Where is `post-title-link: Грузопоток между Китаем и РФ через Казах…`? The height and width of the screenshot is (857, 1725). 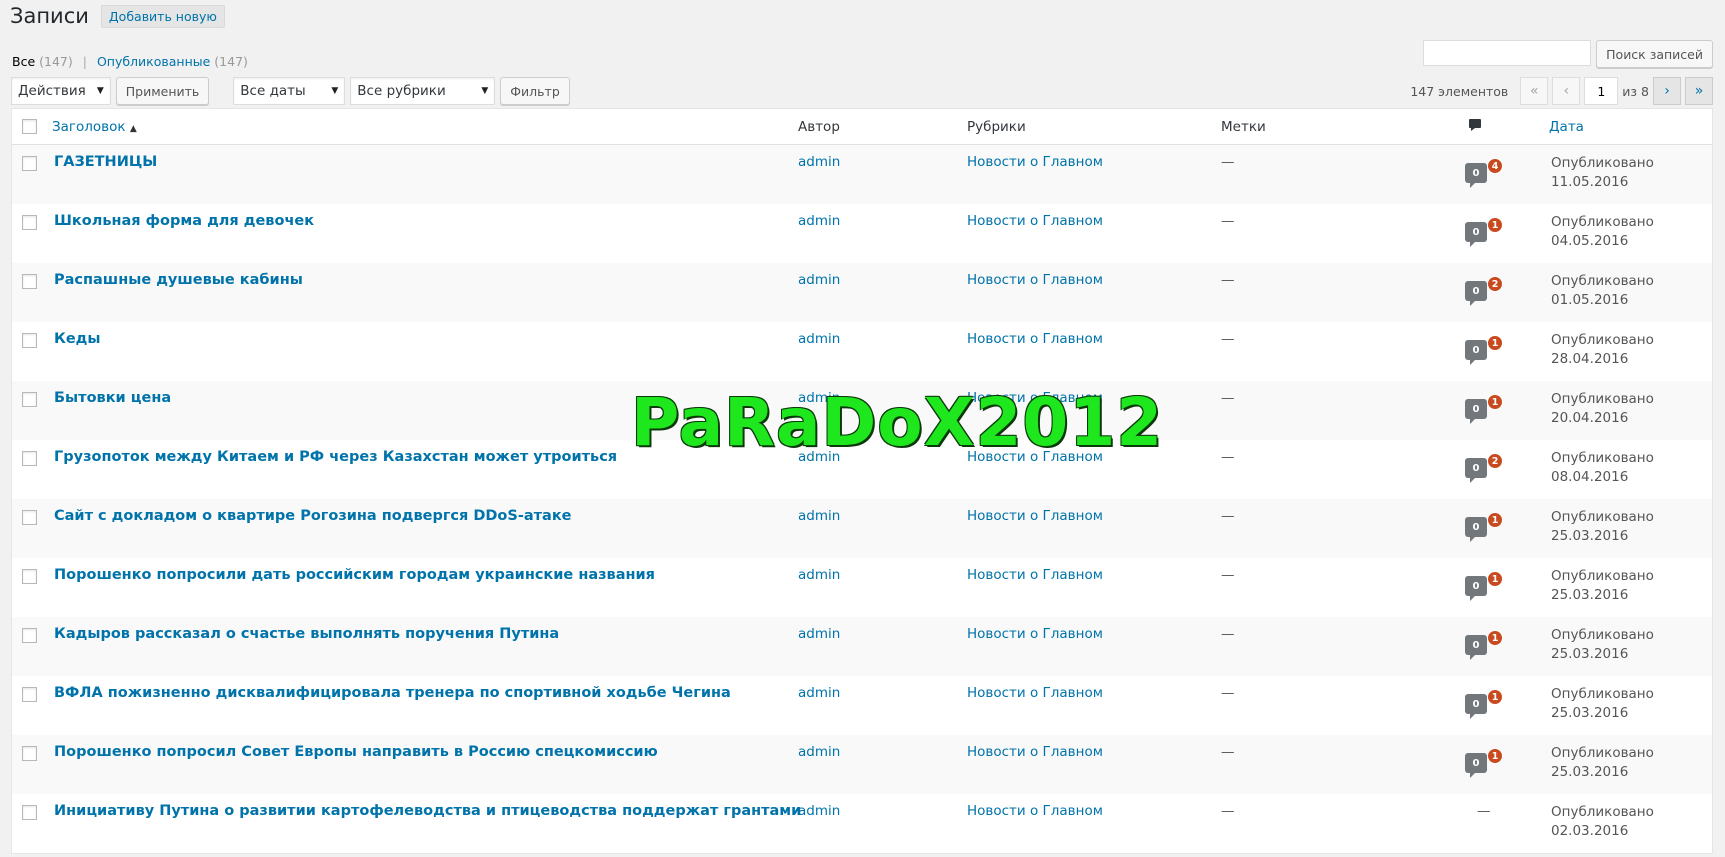
post-title-link: Грузопоток между Китаем и РФ через Казах… is located at coordinates (335, 457).